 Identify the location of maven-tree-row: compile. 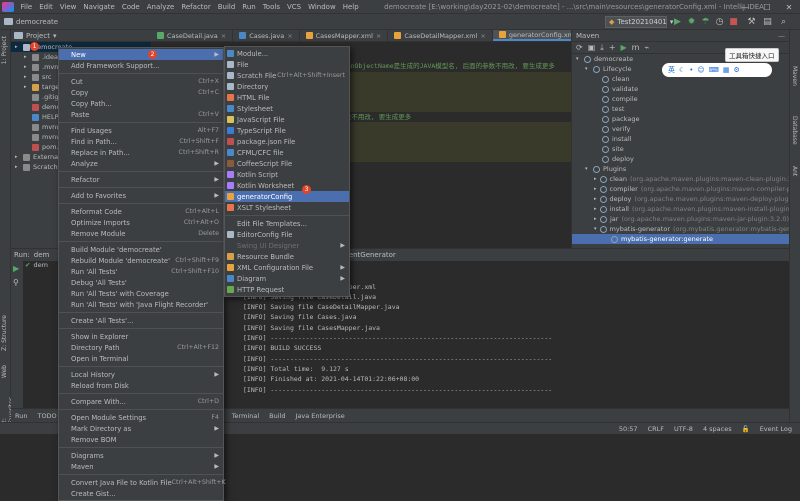
(680, 99).